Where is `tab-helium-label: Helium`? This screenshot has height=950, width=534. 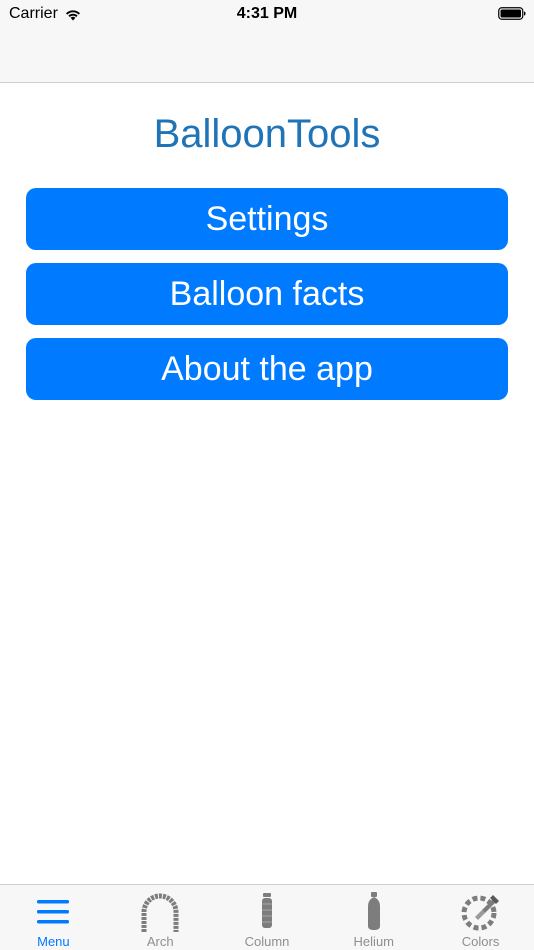
tab-helium-label: Helium is located at coordinates (374, 941).